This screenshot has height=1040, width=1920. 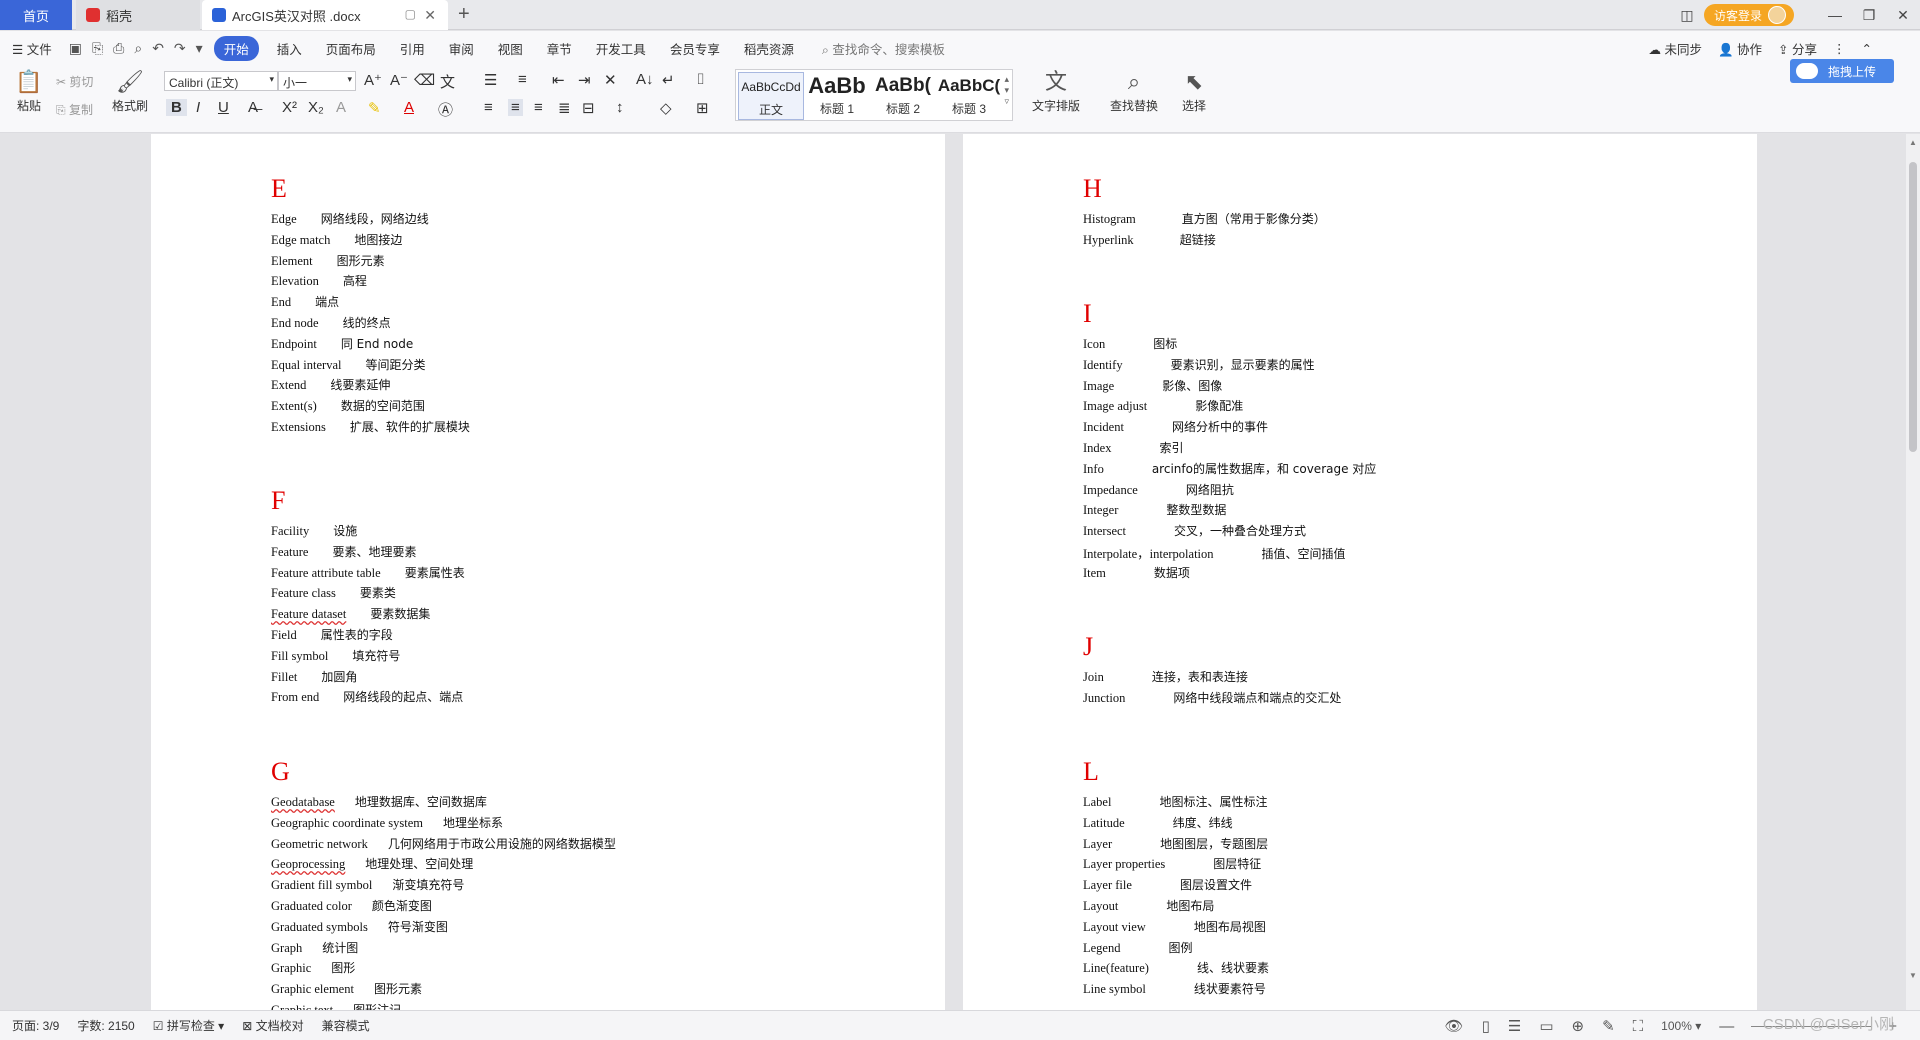 What do you see at coordinates (74, 81) in the screenshot?
I see `cut-button: ✂ 剪切` at bounding box center [74, 81].